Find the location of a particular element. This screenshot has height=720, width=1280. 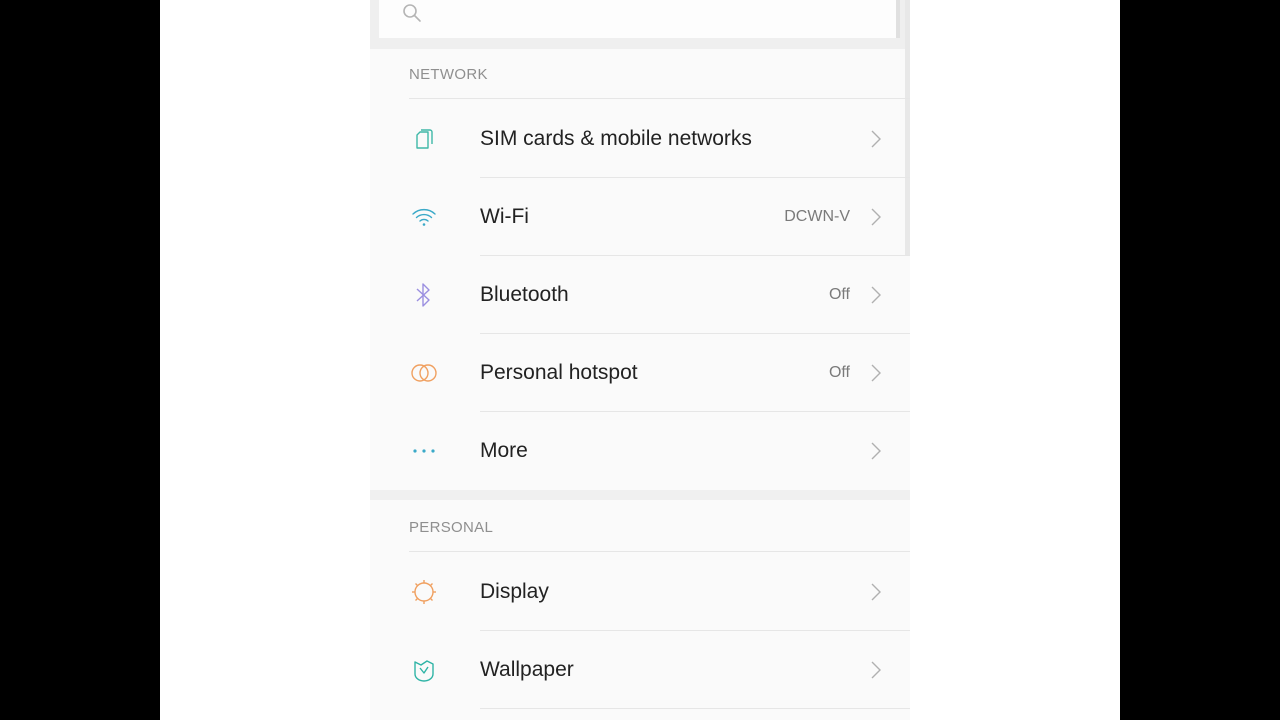

sim-card-icon is located at coordinates (424, 139).